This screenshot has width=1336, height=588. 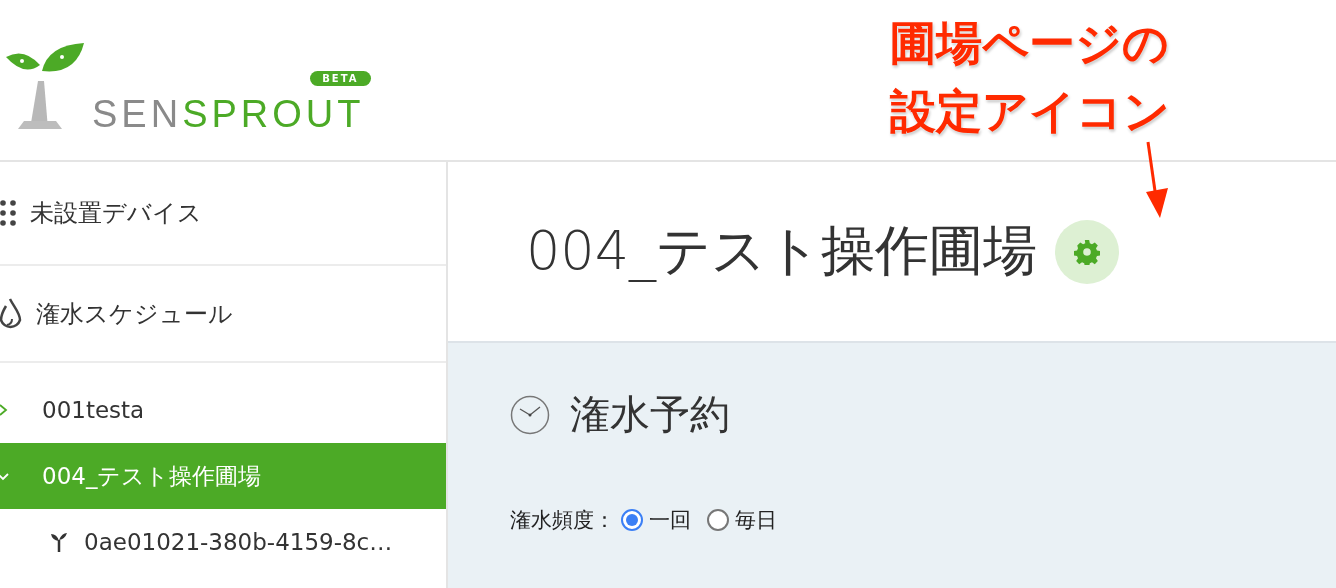 I want to click on sidebar-item: 潅水スケジュール, so click(x=223, y=314).